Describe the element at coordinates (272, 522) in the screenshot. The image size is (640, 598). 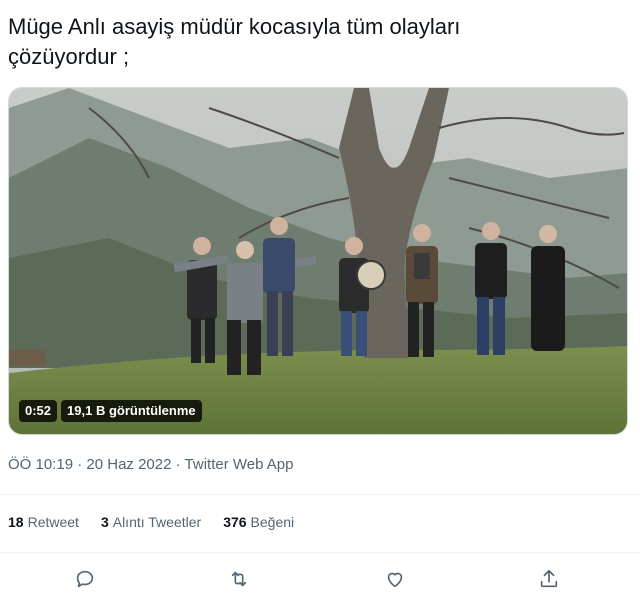
I see `likes-label: Beğeni` at that location.